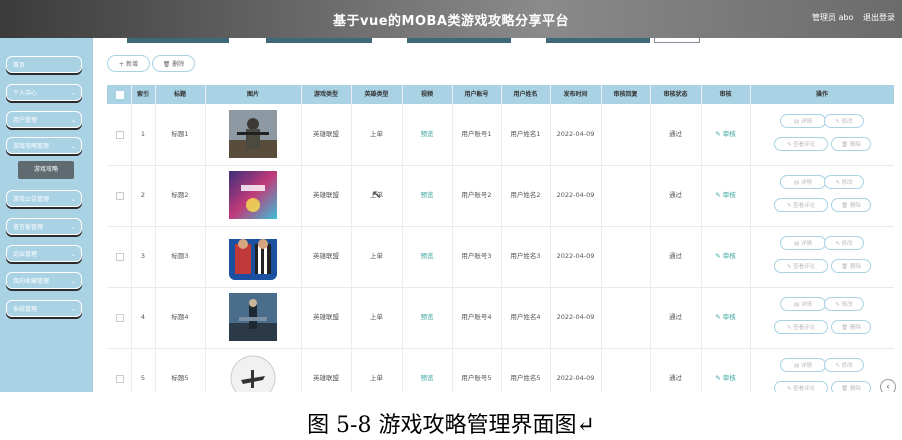 Image resolution: width=902 pixels, height=440 pixels. What do you see at coordinates (180, 378) in the screenshot?
I see `row-title: 标题5` at bounding box center [180, 378].